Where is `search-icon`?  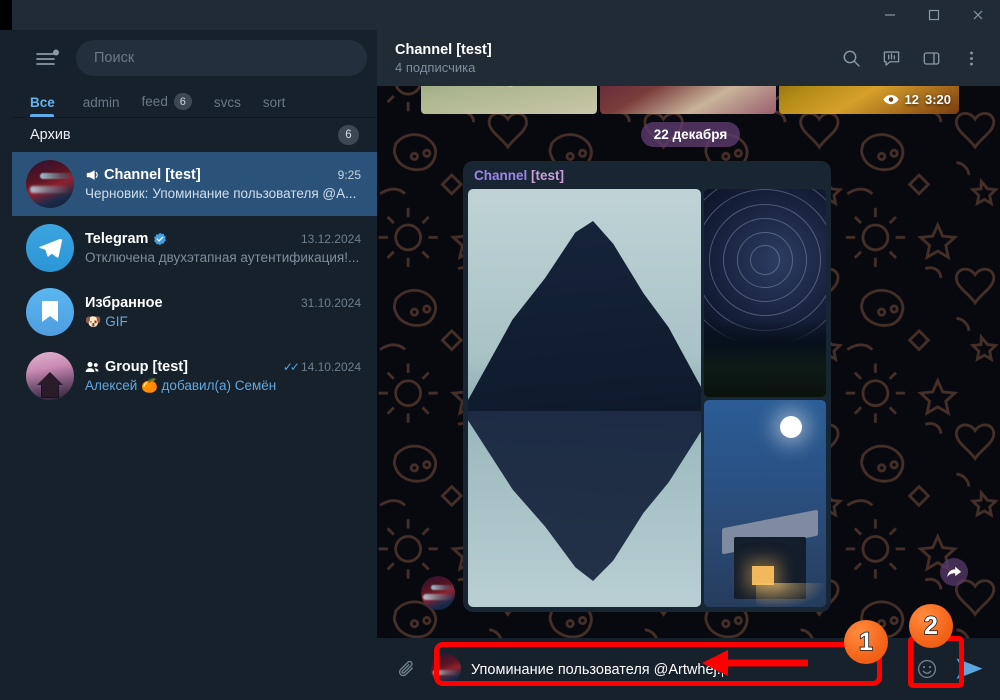
search-icon is located at coordinates (851, 58).